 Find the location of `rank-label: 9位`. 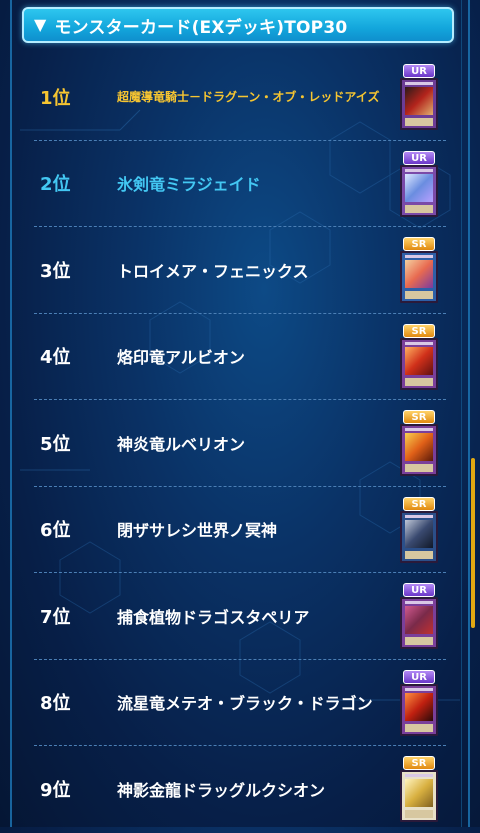

rank-label: 9位 is located at coordinates (55, 791).